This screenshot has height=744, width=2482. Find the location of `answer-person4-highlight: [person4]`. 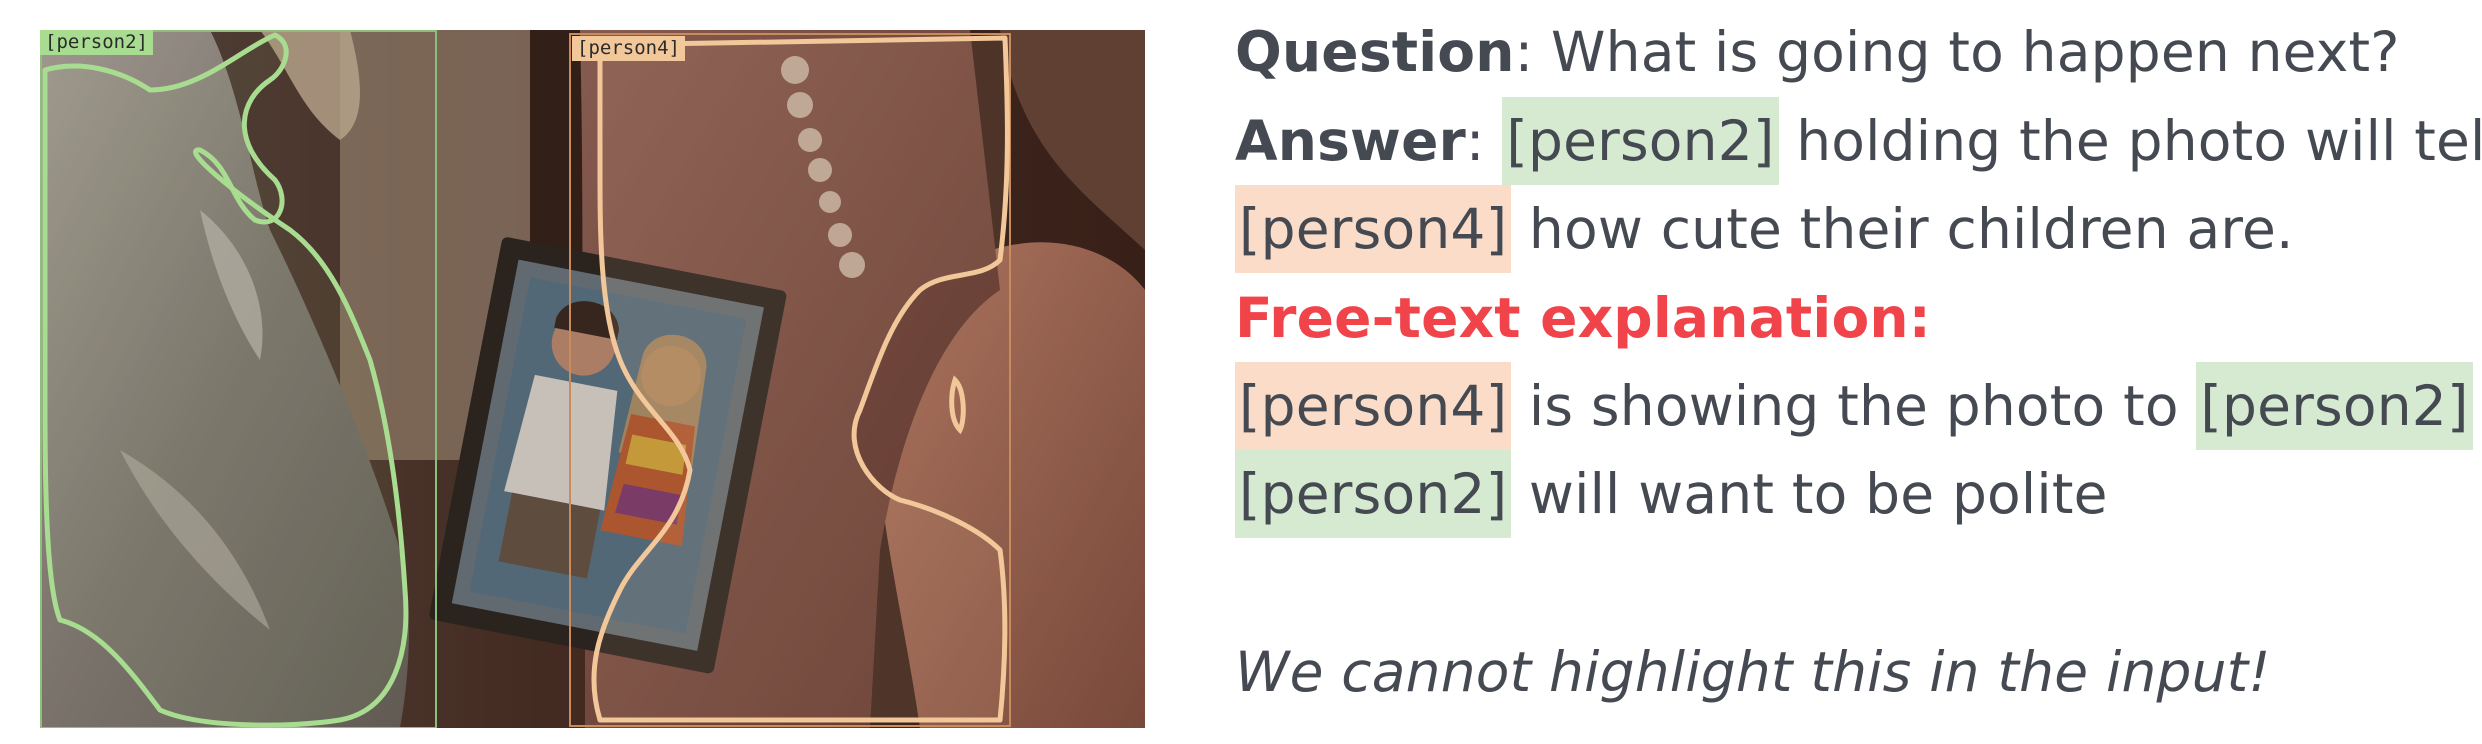

answer-person4-highlight: [person4] is located at coordinates (1373, 229).